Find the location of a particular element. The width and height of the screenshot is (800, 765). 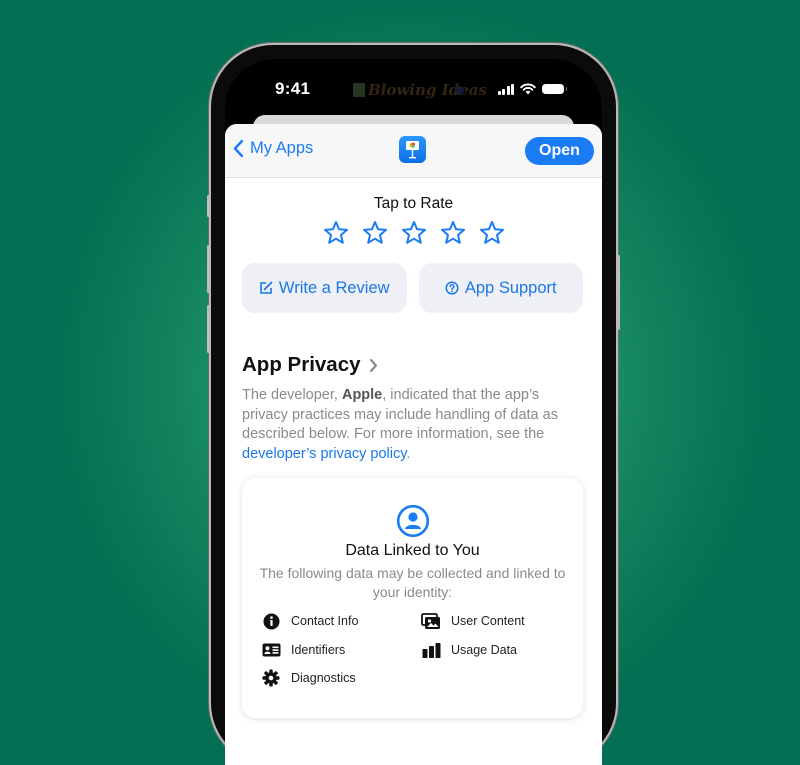

data-item-label: Usage Data is located at coordinates (484, 650).